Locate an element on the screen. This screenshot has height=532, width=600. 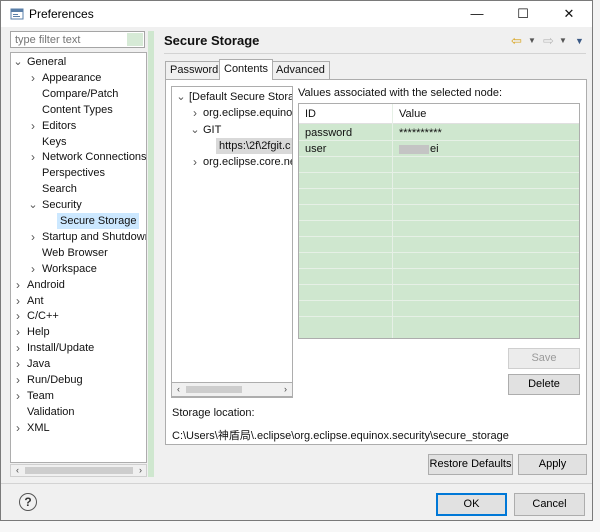
tree-item-label: Validation is located at coordinates (51, 411).